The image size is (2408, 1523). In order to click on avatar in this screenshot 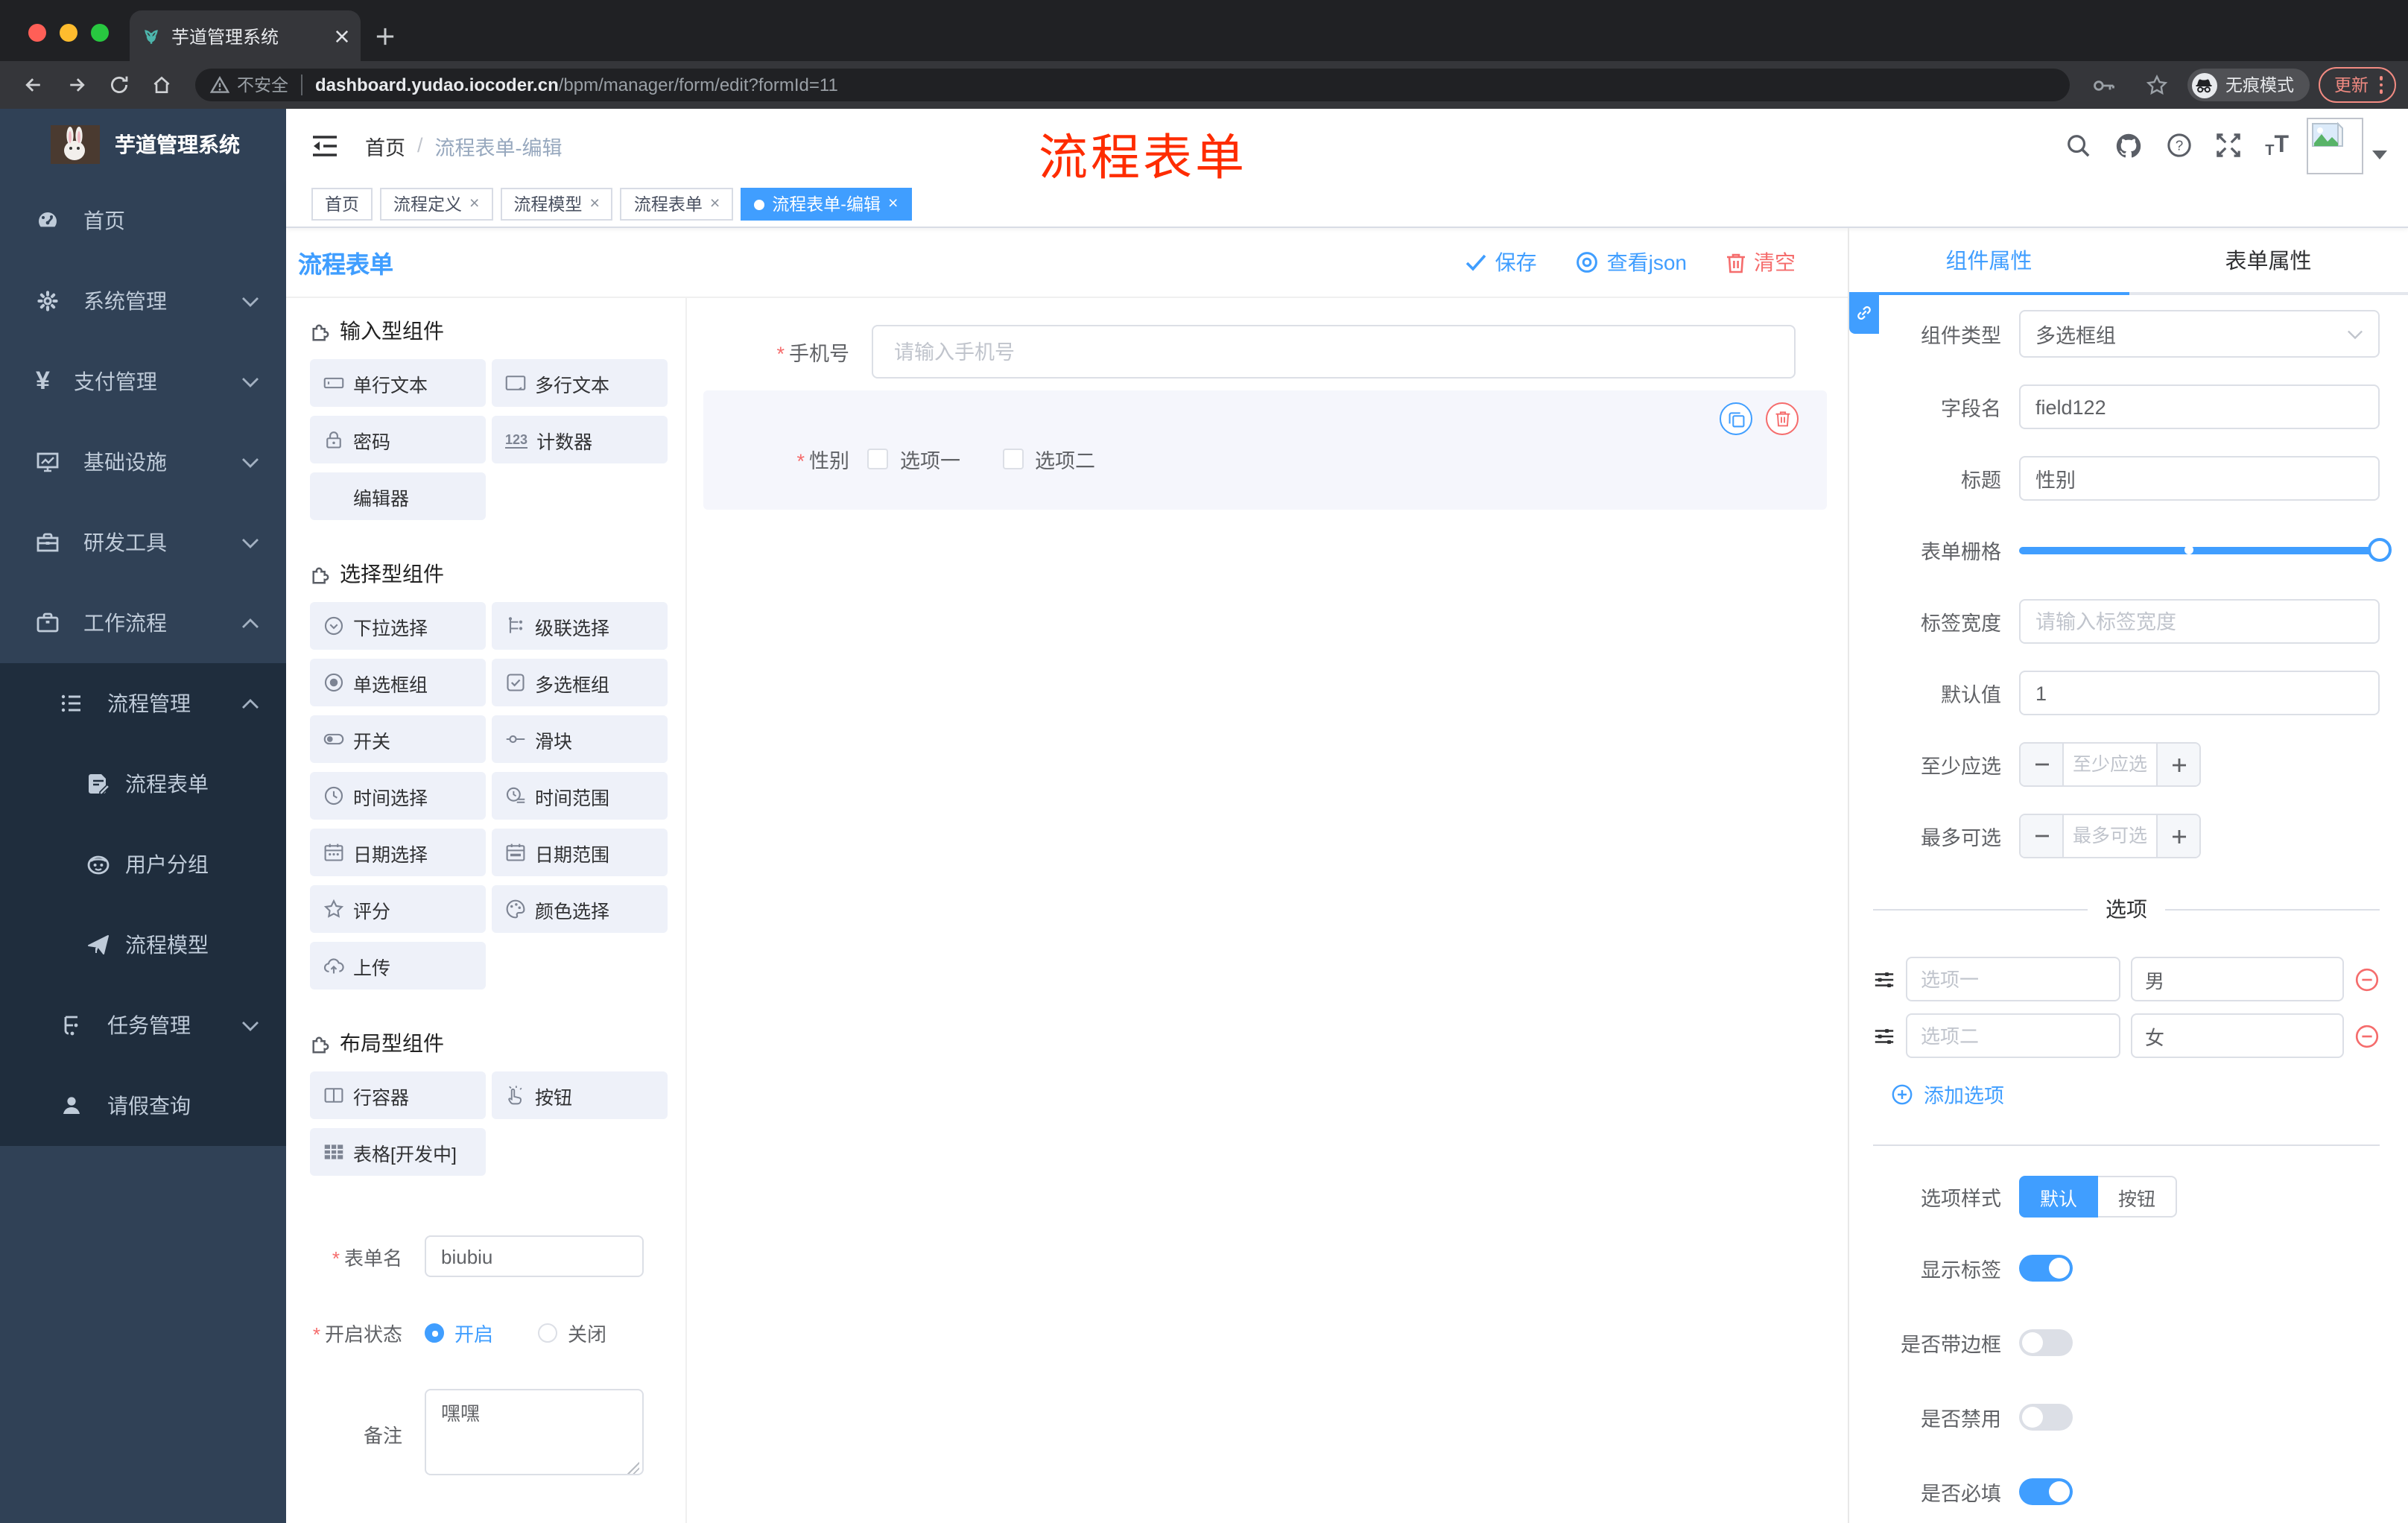, I will do `click(2335, 145)`.